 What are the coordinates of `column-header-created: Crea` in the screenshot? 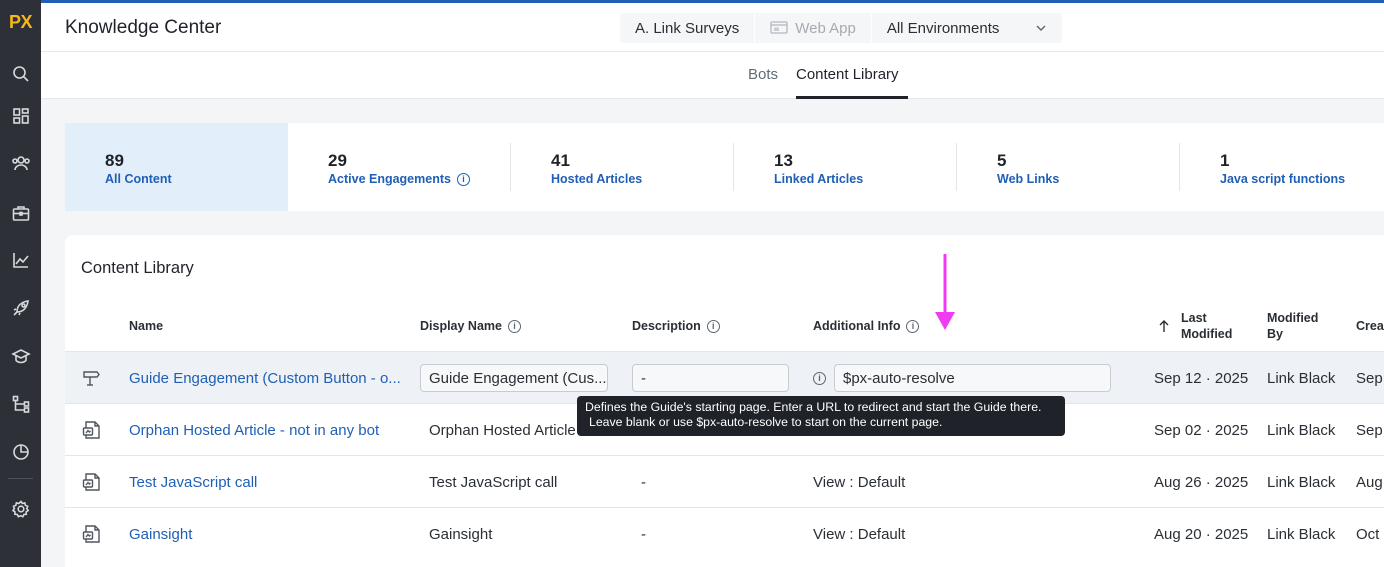 It's located at (1370, 326).